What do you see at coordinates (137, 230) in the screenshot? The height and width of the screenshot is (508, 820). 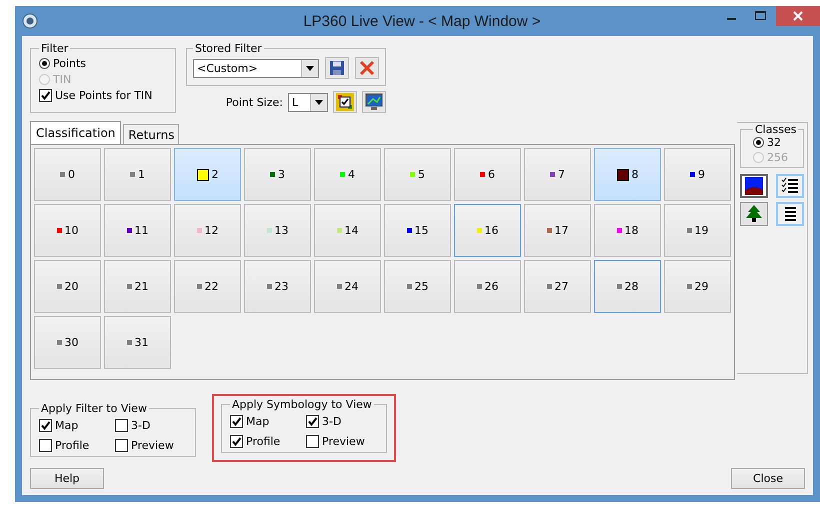 I see `class-button: 11` at bounding box center [137, 230].